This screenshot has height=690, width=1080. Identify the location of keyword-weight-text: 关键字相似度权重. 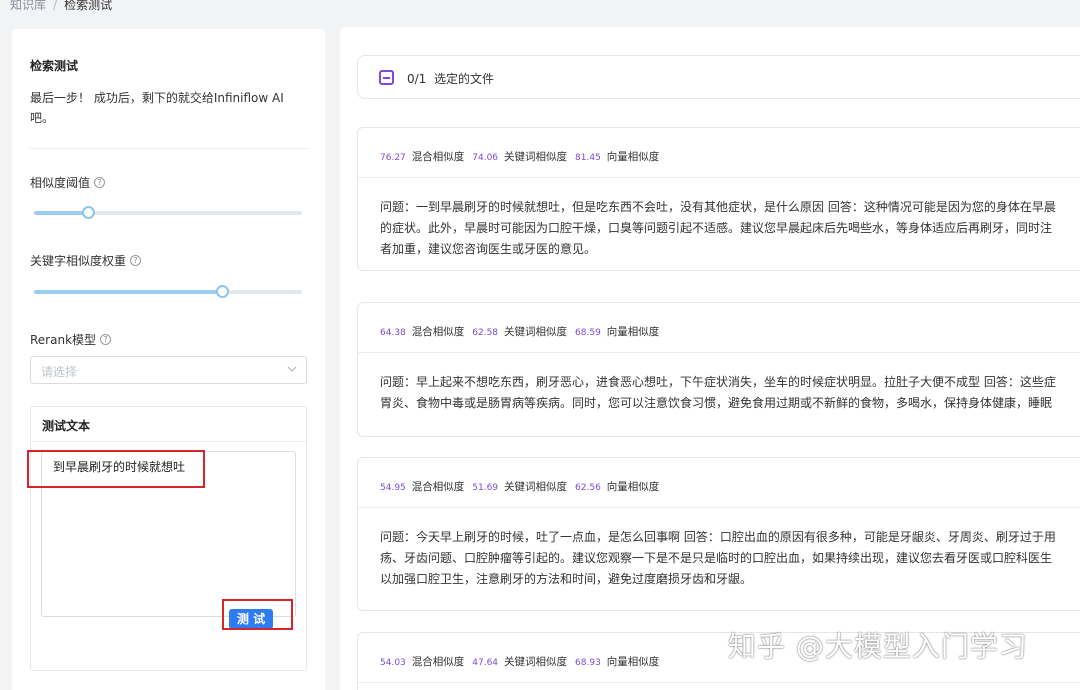
(78, 261).